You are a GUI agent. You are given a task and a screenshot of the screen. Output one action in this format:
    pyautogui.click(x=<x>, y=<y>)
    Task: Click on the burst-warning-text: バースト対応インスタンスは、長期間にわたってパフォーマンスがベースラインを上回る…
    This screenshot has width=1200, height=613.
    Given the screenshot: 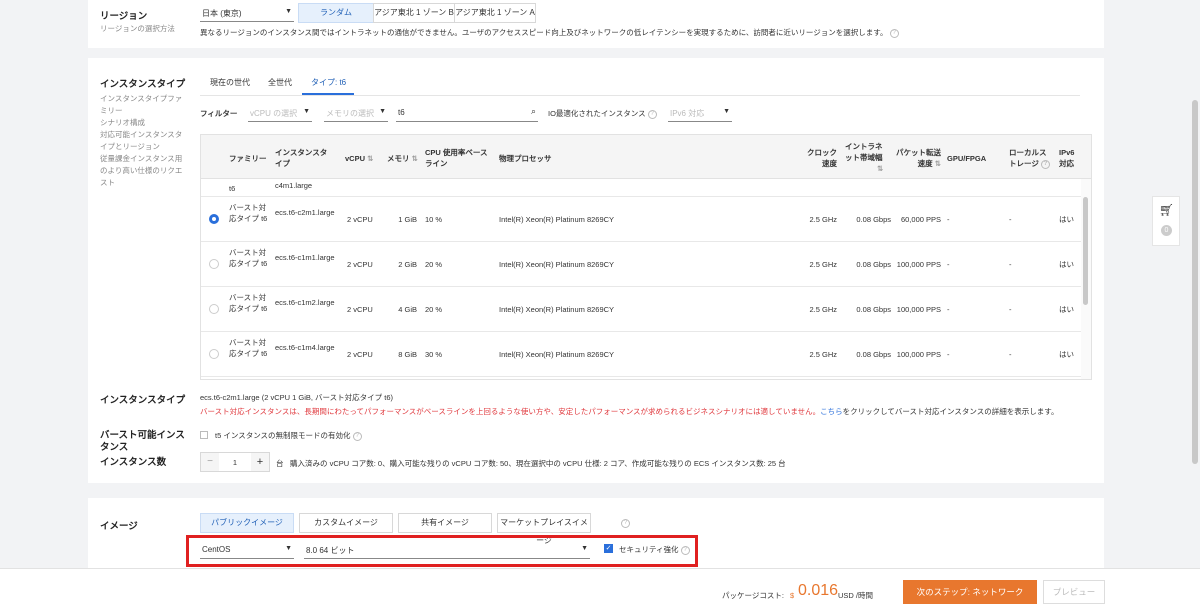 What is the action you would take?
    pyautogui.click(x=510, y=411)
    